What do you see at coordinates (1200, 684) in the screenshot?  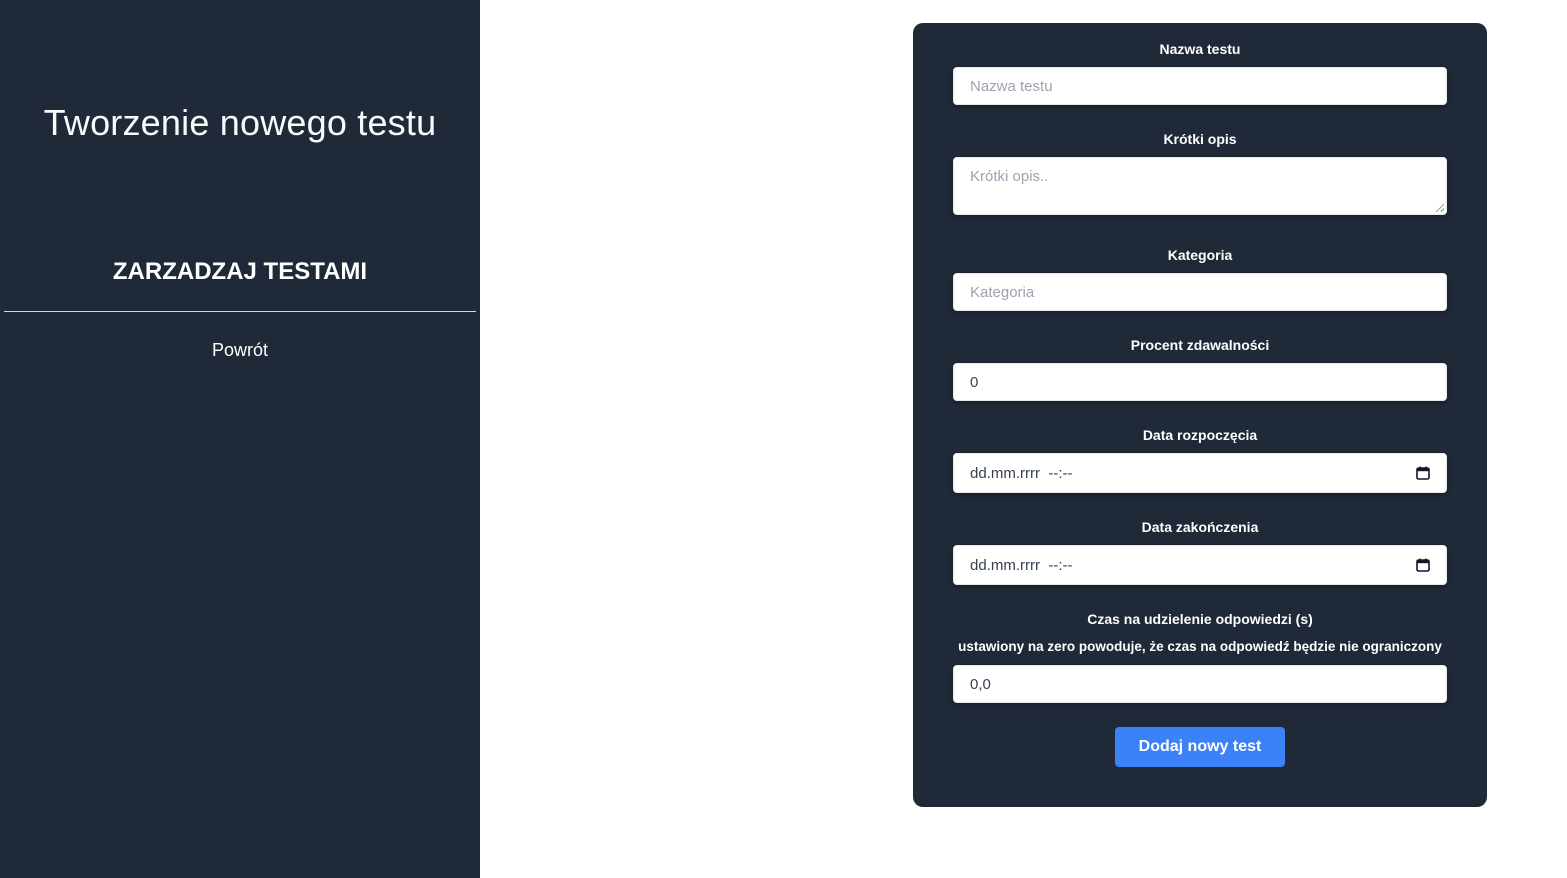 I see `answer-time-input: 0,0` at bounding box center [1200, 684].